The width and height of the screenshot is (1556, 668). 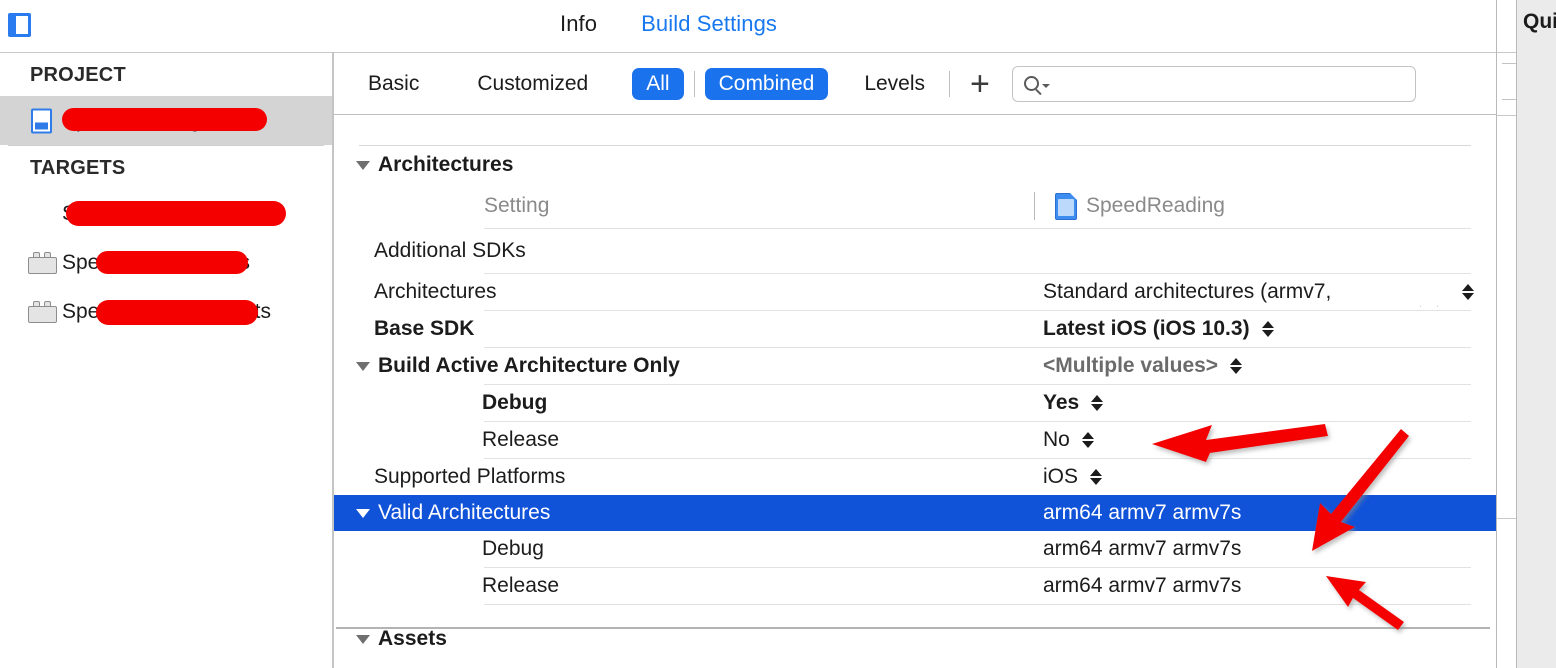 I want to click on setting-name: Build Active Architecture Only, so click(x=529, y=365).